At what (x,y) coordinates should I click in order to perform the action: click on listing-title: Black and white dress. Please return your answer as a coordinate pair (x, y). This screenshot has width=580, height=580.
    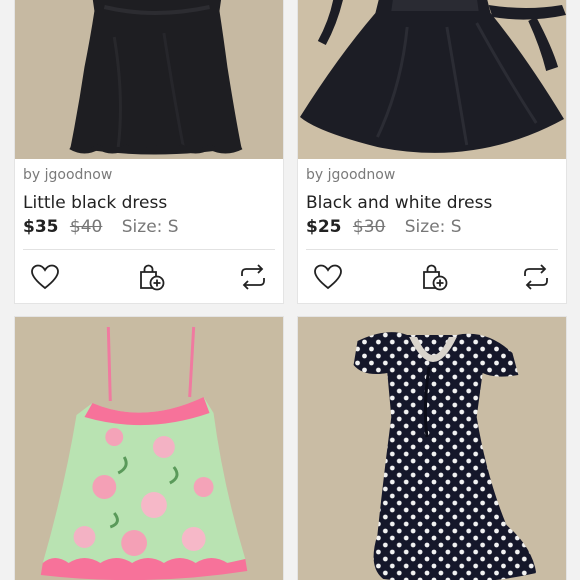
    Looking at the image, I should click on (399, 203).